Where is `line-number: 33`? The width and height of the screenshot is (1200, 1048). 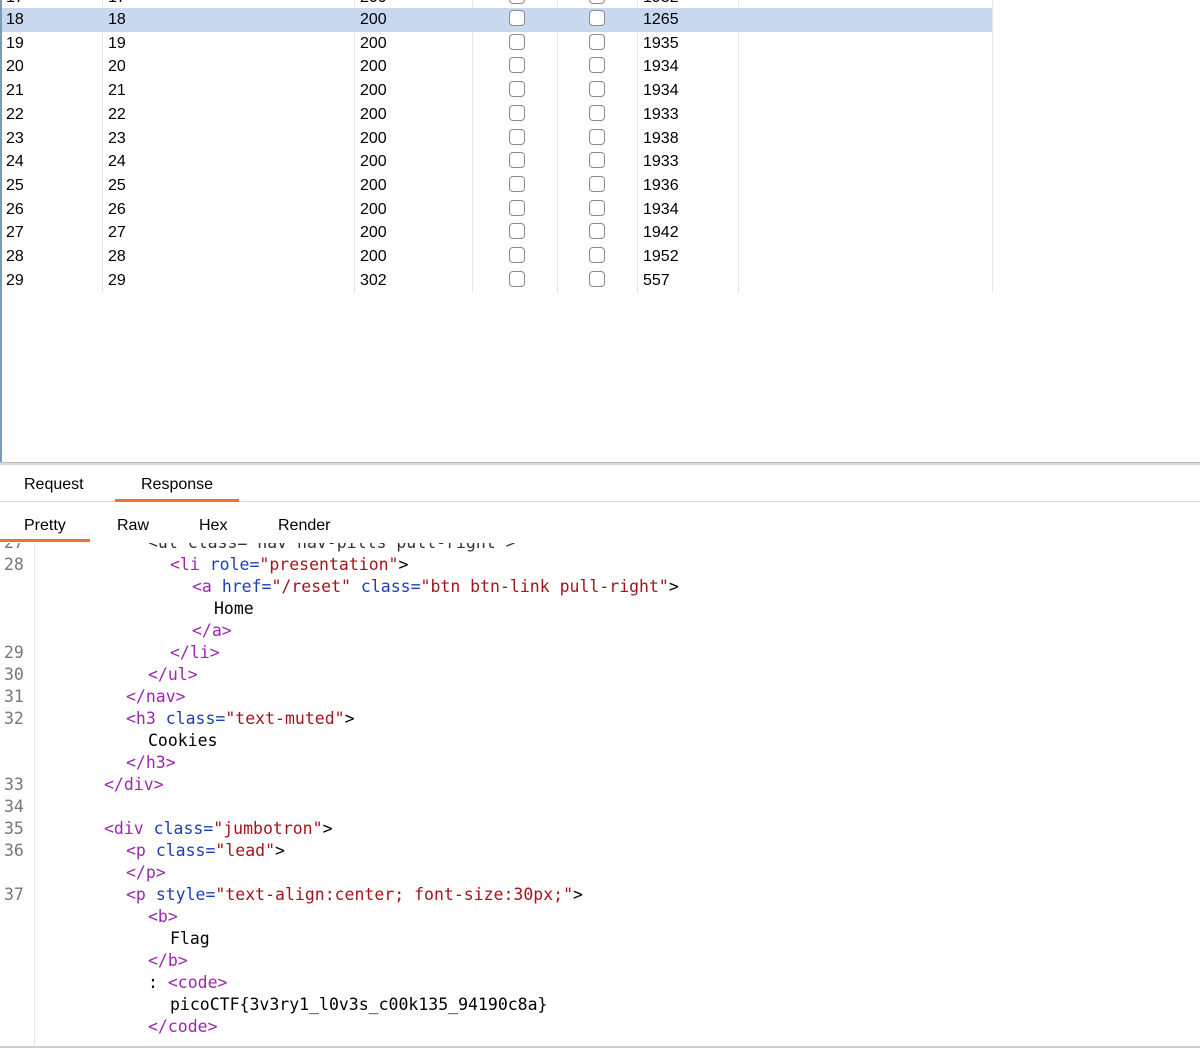
line-number: 33 is located at coordinates (14, 784).